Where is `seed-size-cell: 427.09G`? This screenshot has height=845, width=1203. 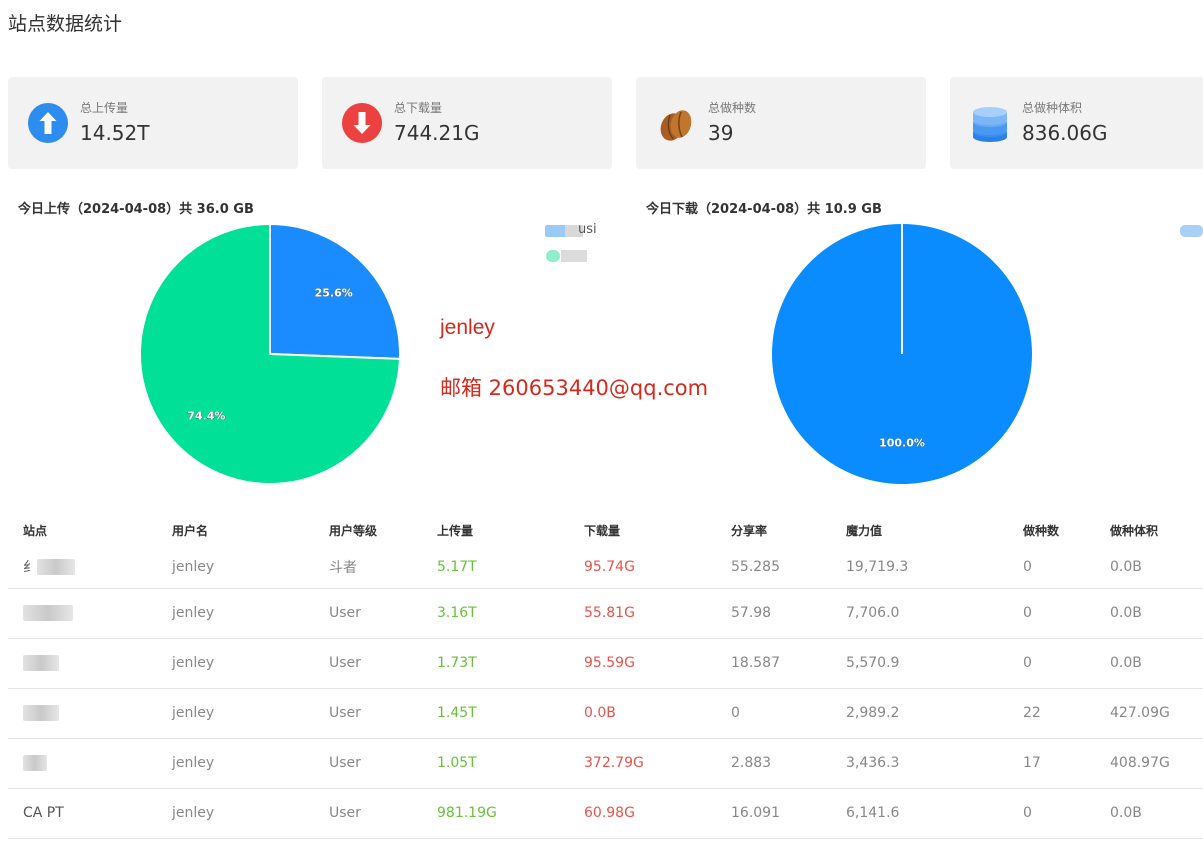
seed-size-cell: 427.09G is located at coordinates (1149, 713).